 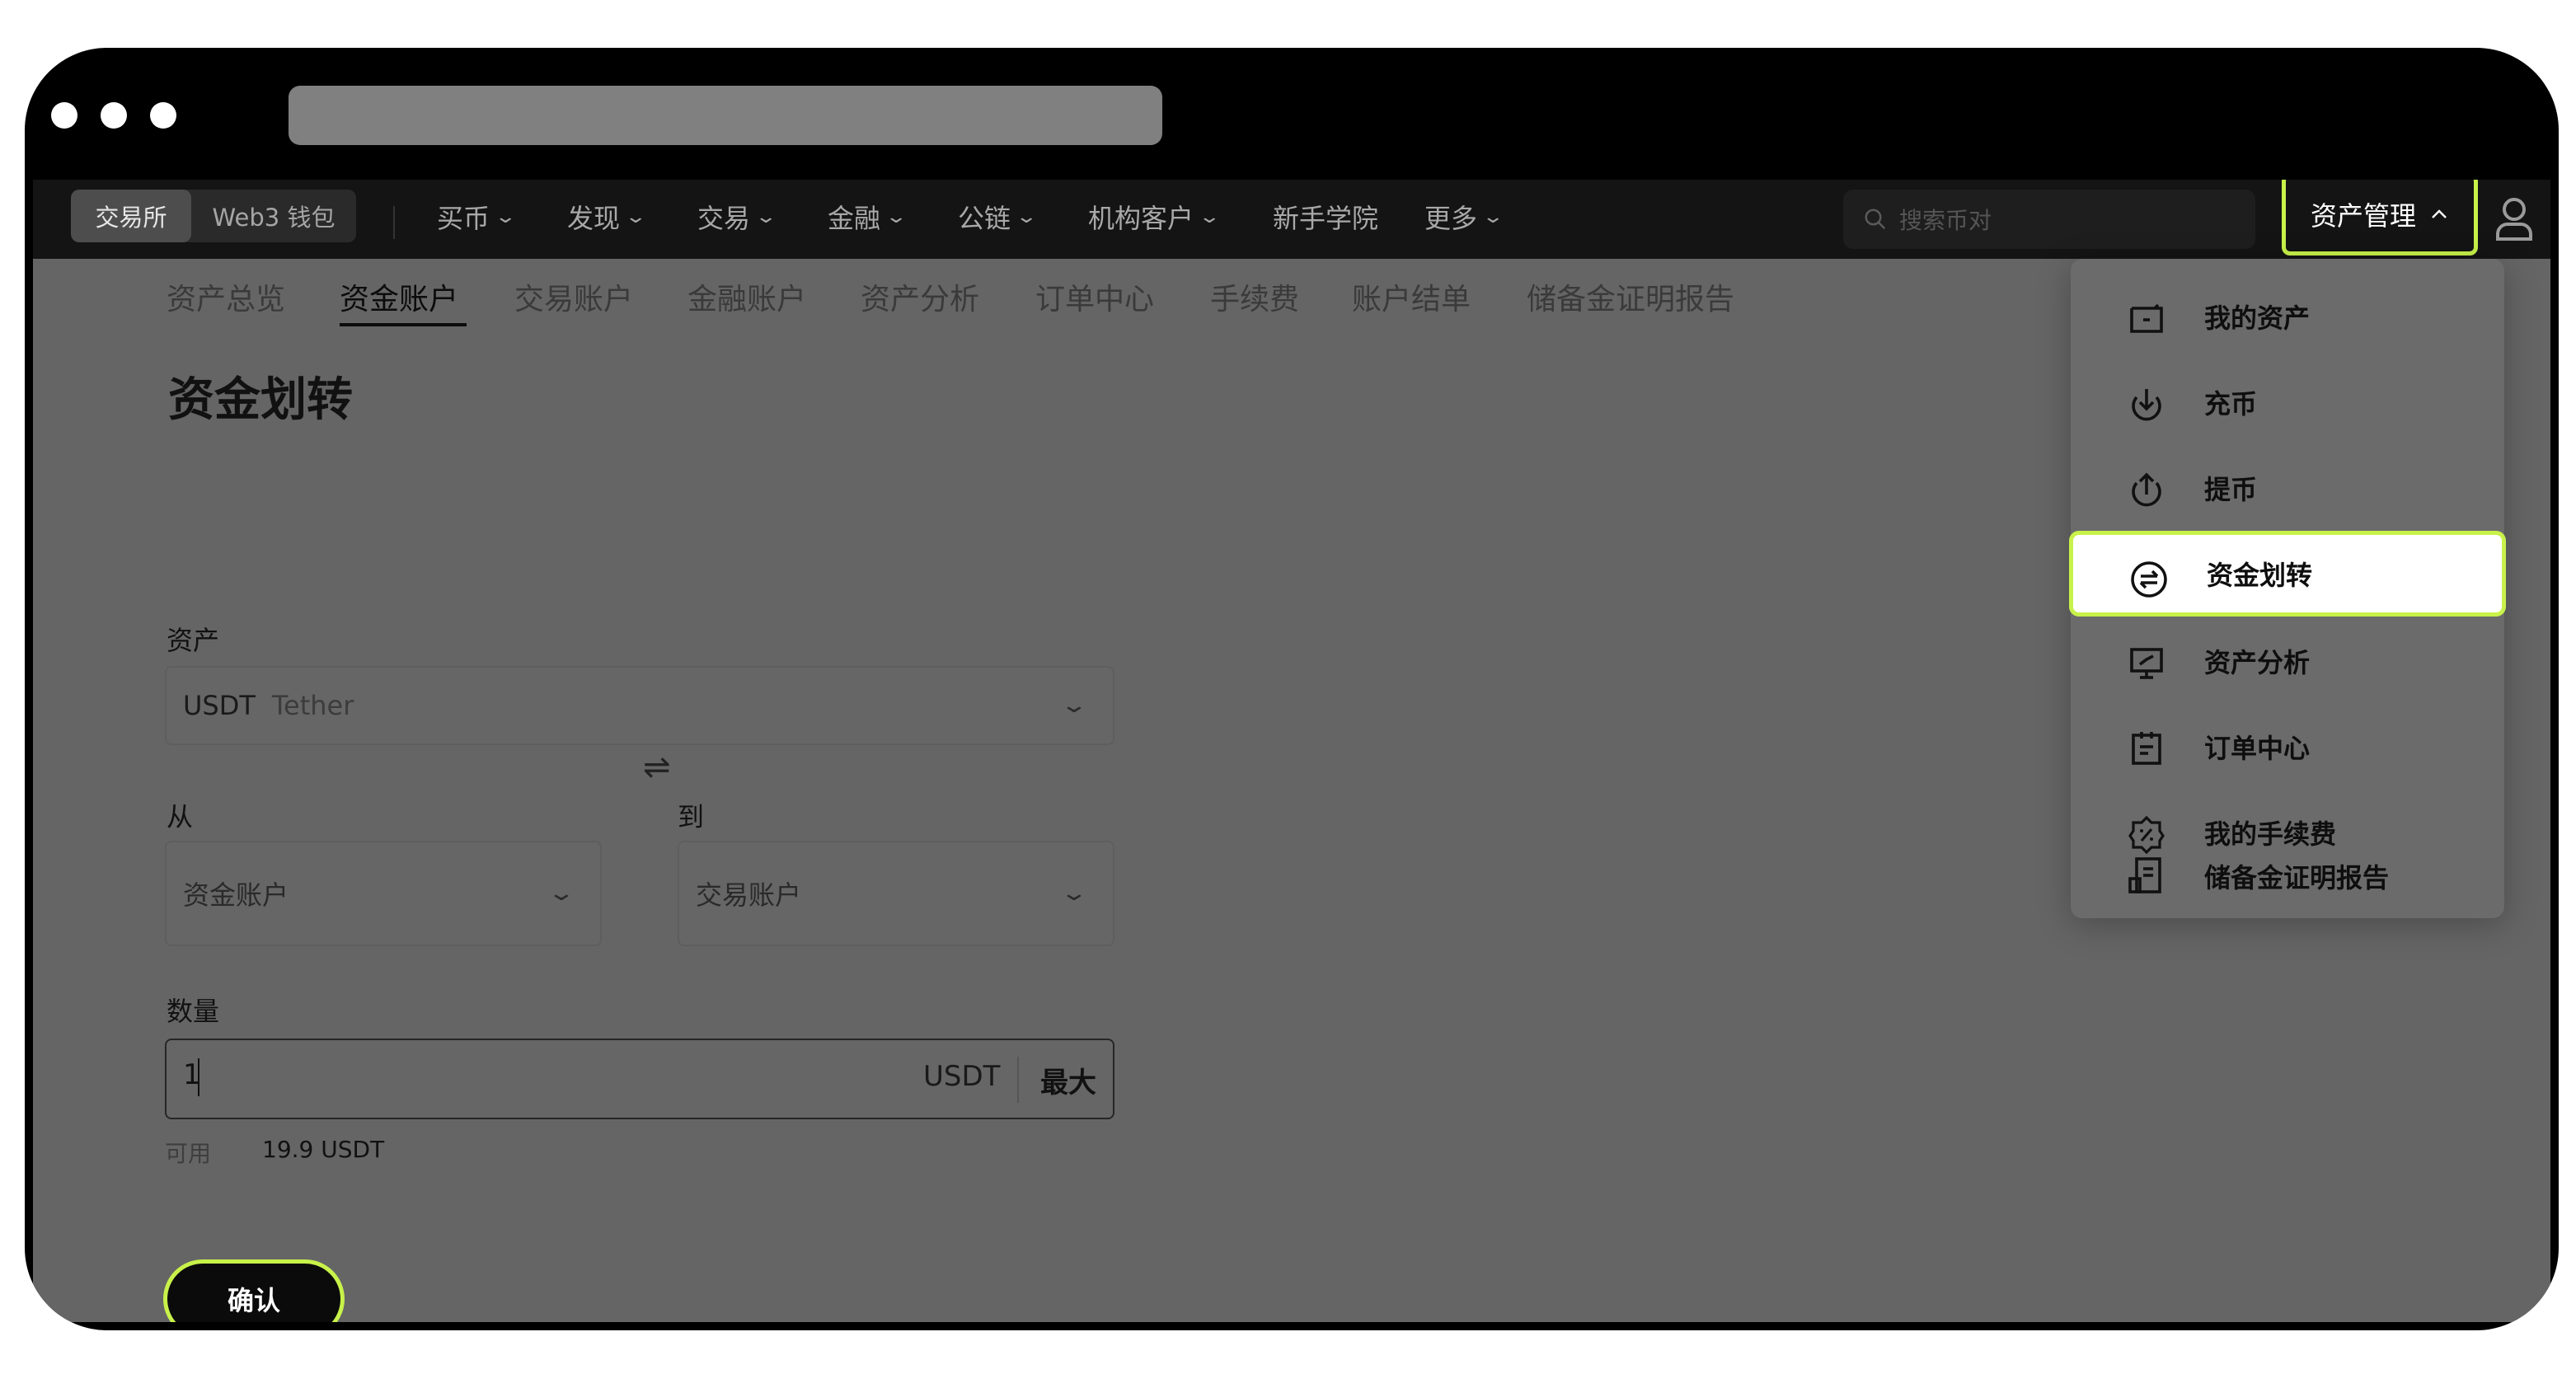 What do you see at coordinates (896, 893) in the screenshot?
I see `to-account-select: 交易账户 ⌄` at bounding box center [896, 893].